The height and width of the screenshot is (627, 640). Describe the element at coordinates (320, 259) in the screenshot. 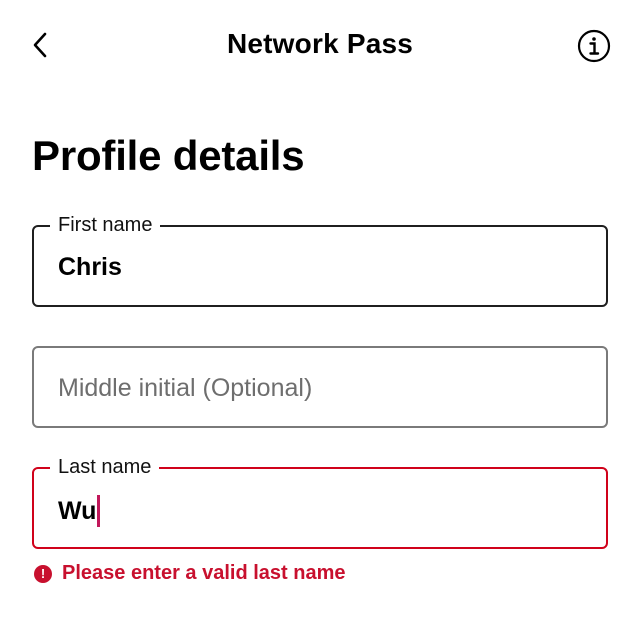

I see `first-name-field: First name Chris` at that location.